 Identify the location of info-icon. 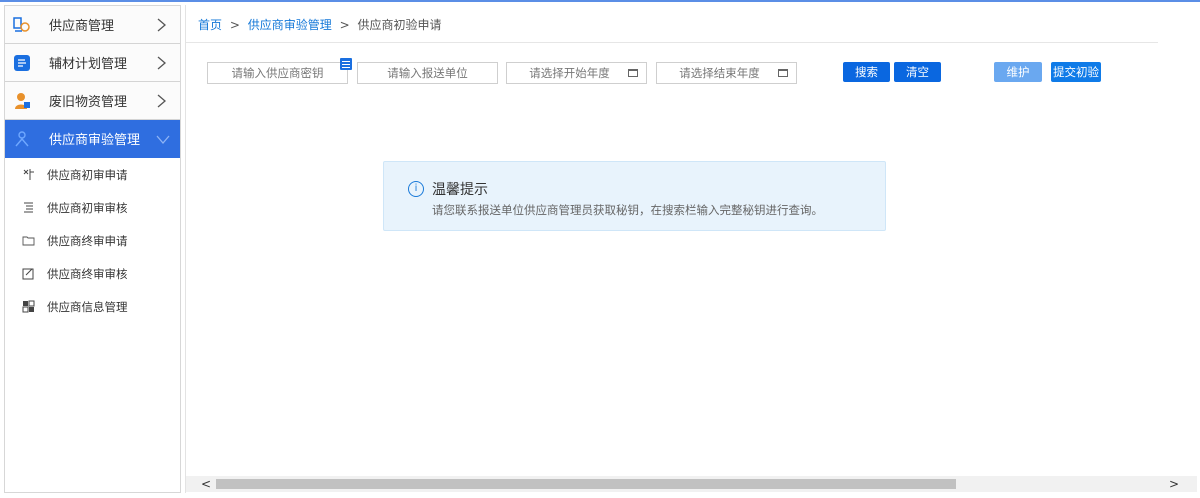
(28, 306).